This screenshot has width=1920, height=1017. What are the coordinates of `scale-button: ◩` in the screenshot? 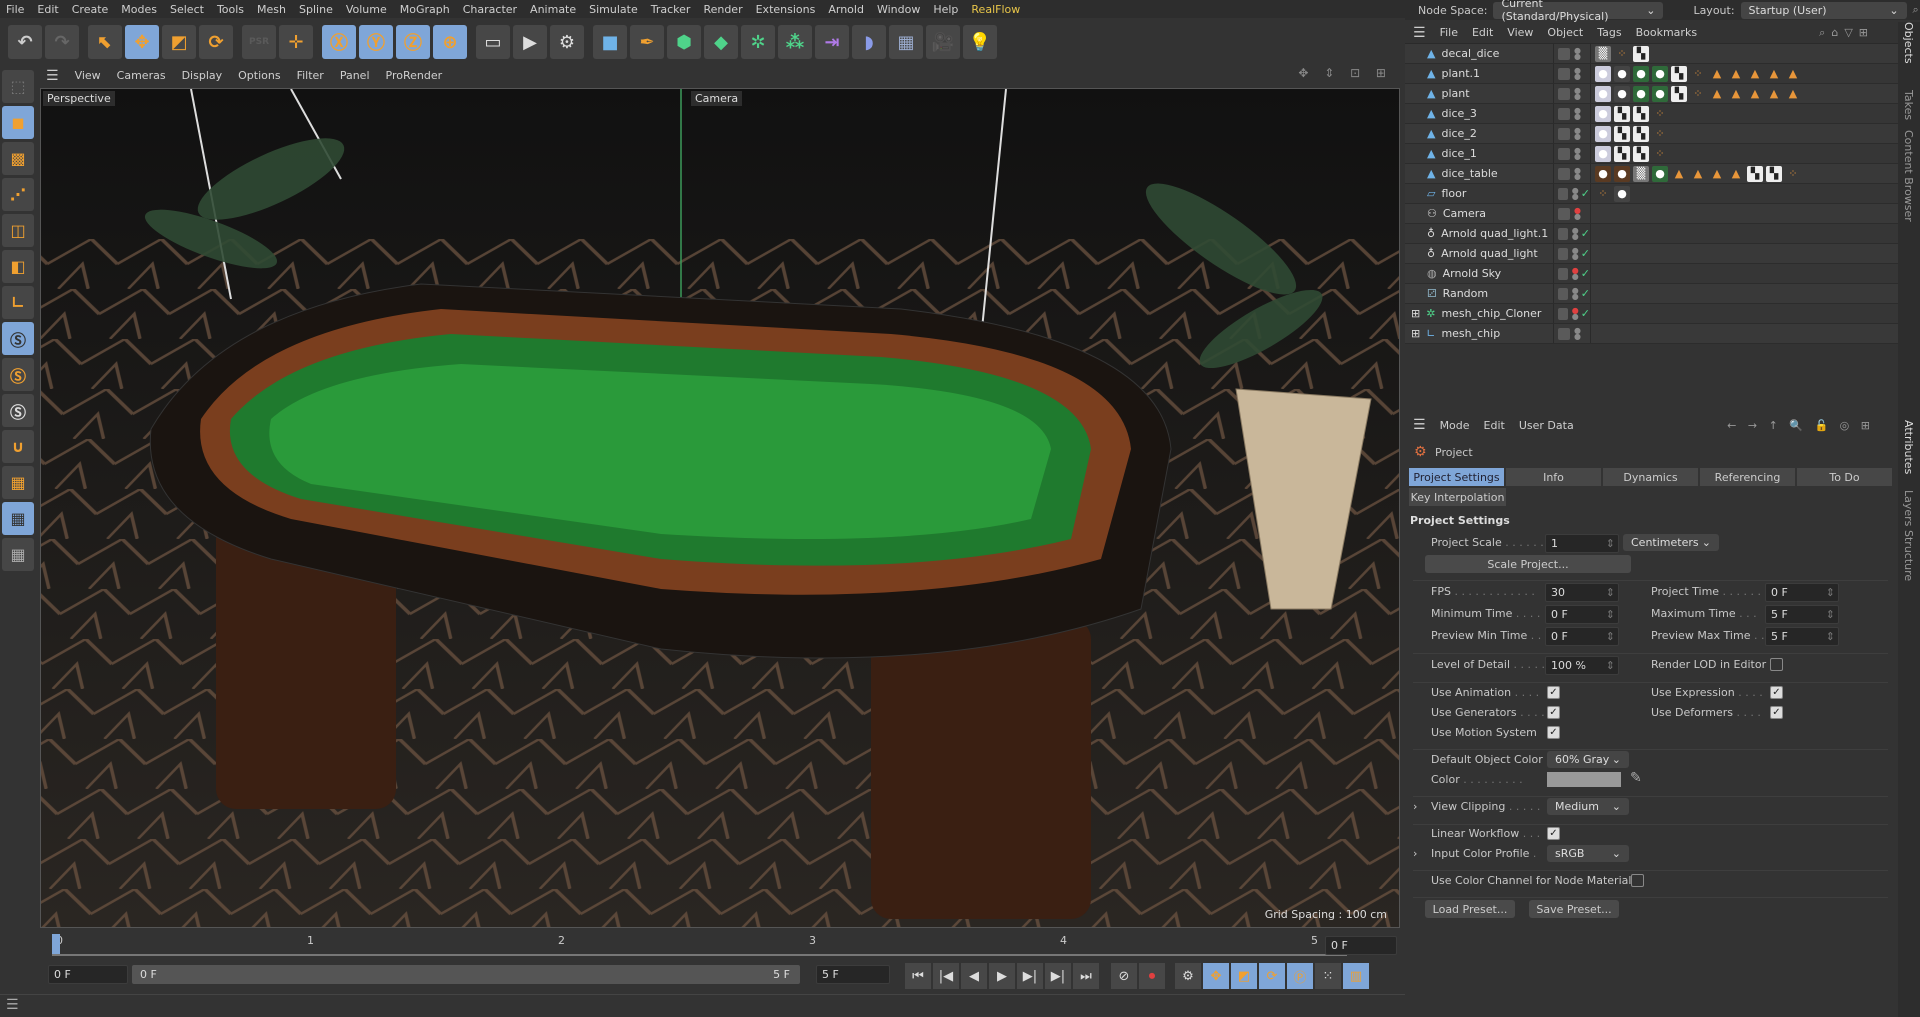 It's located at (179, 42).